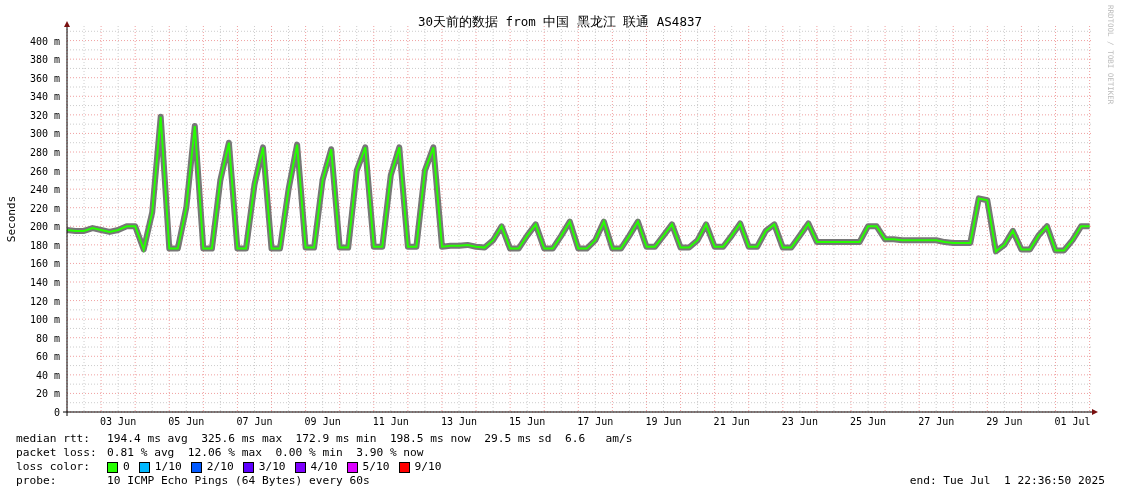 The width and height of the screenshot is (1121, 494). I want to click on axis-label: 120 m, so click(44, 301).